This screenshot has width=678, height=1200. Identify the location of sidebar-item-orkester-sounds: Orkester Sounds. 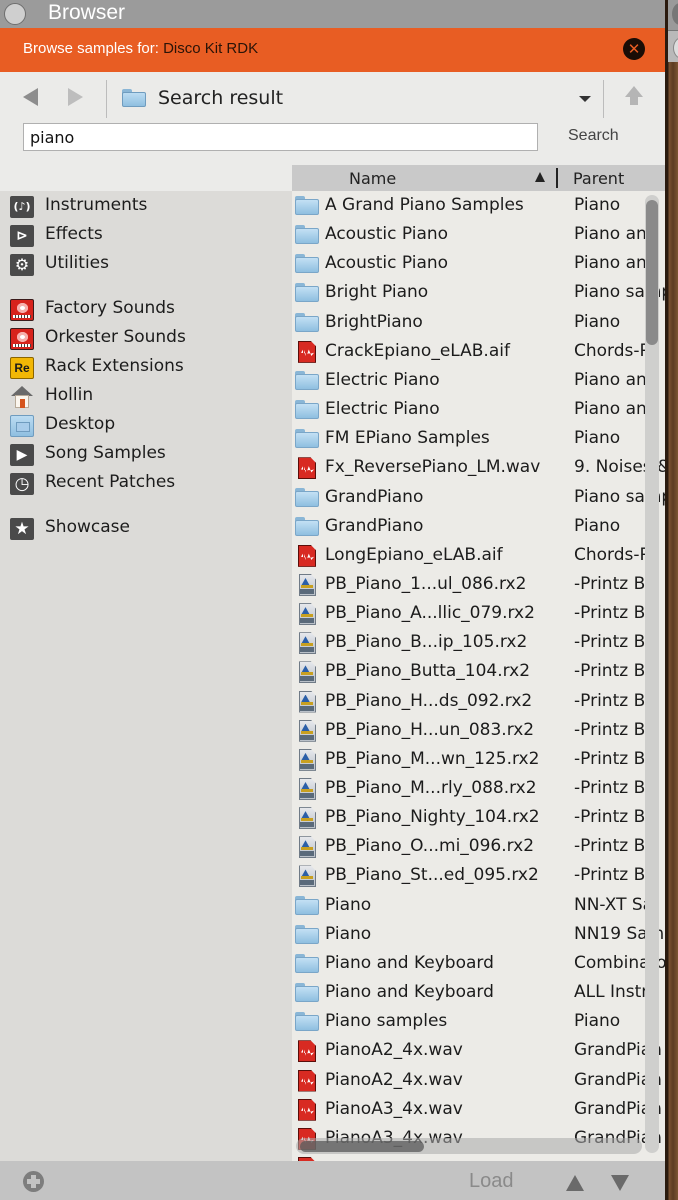
(146, 338).